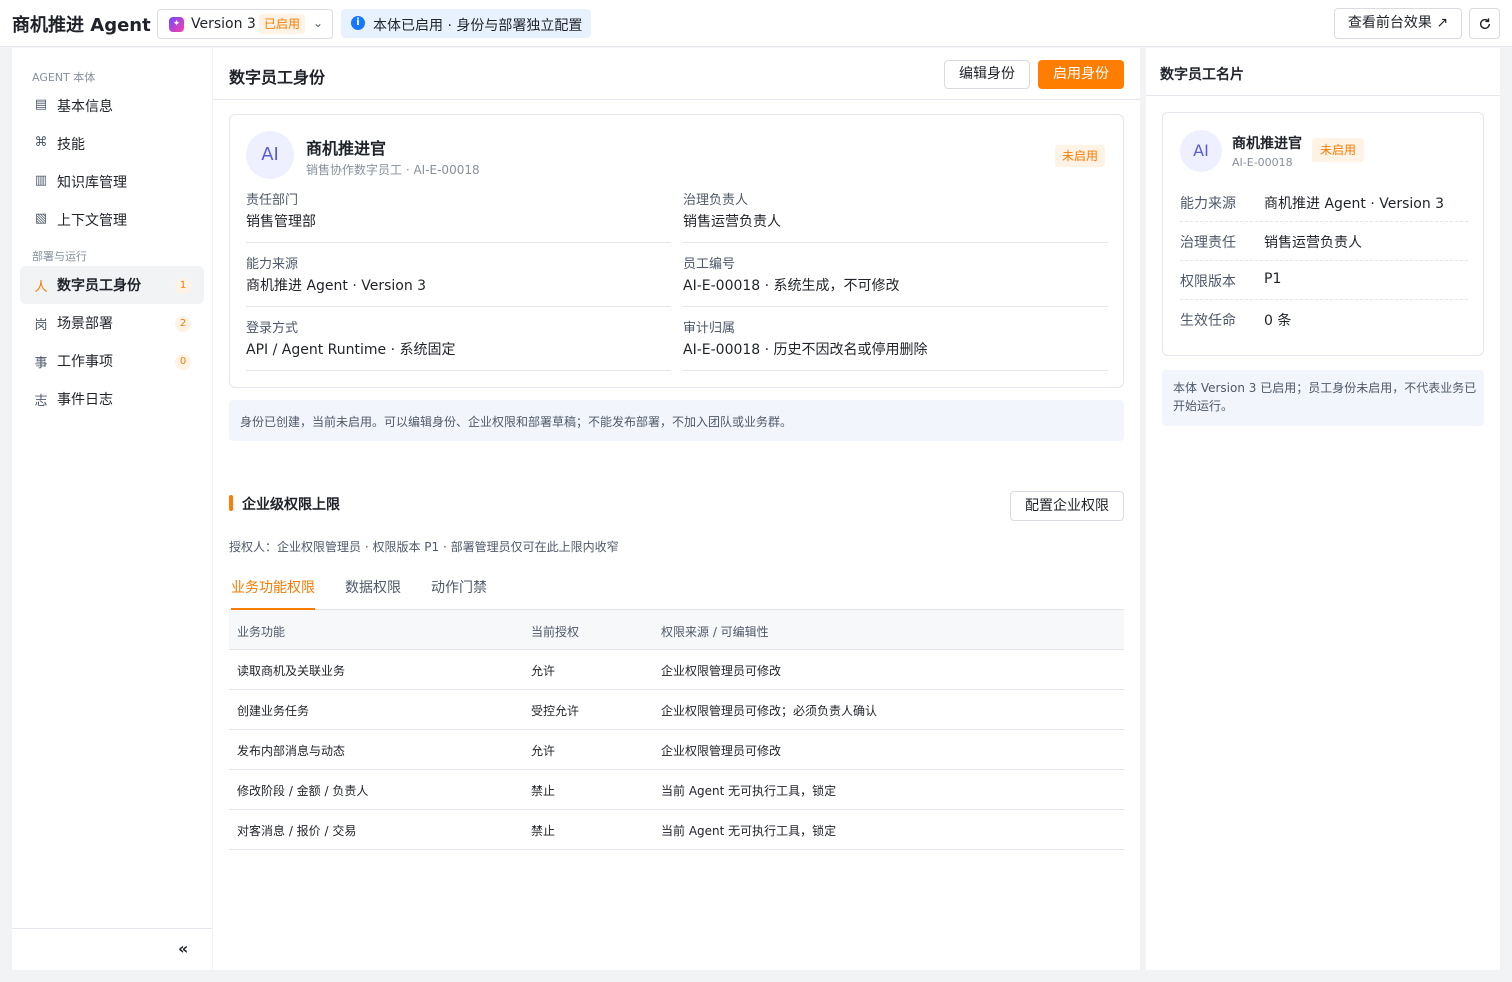 The width and height of the screenshot is (1512, 982). Describe the element at coordinates (676, 830) in the screenshot. I see `table-row: 对客消息 / 报价 / 交易 禁止 当前 Agent 无可执行工具，锁定` at that location.